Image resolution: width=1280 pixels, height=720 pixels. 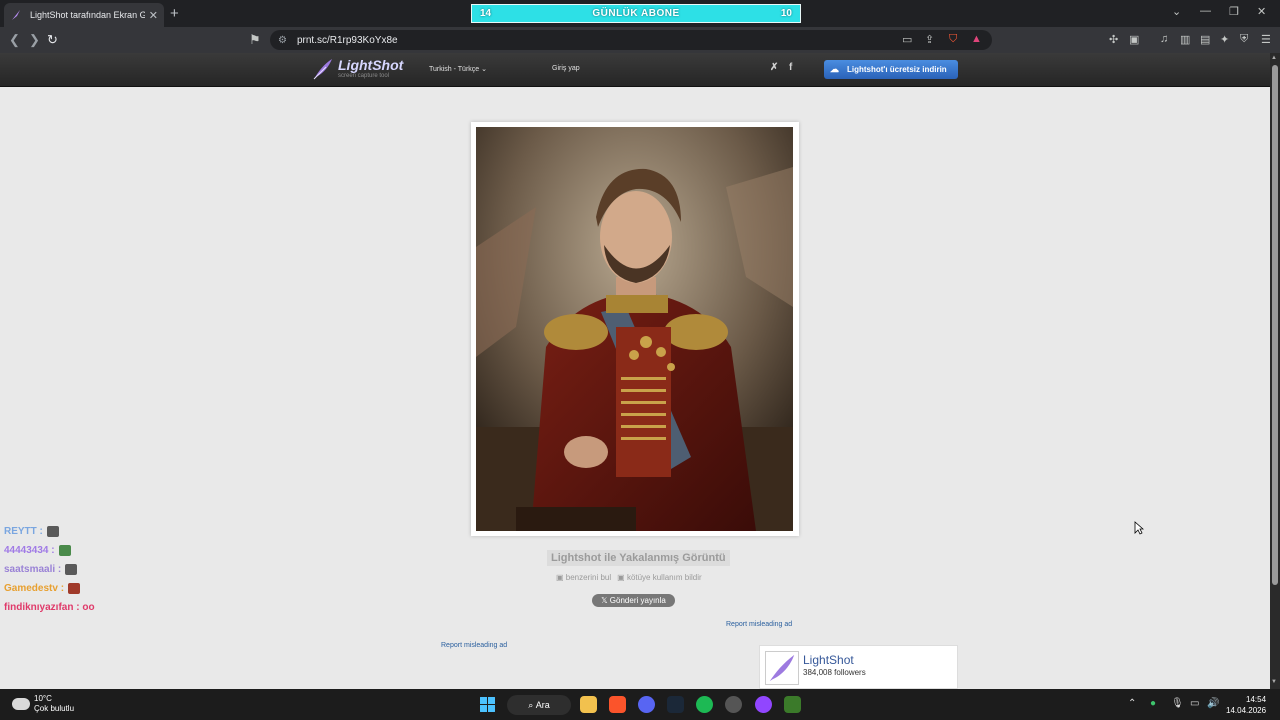 I want to click on screenshot-frame, so click(x=635, y=329).